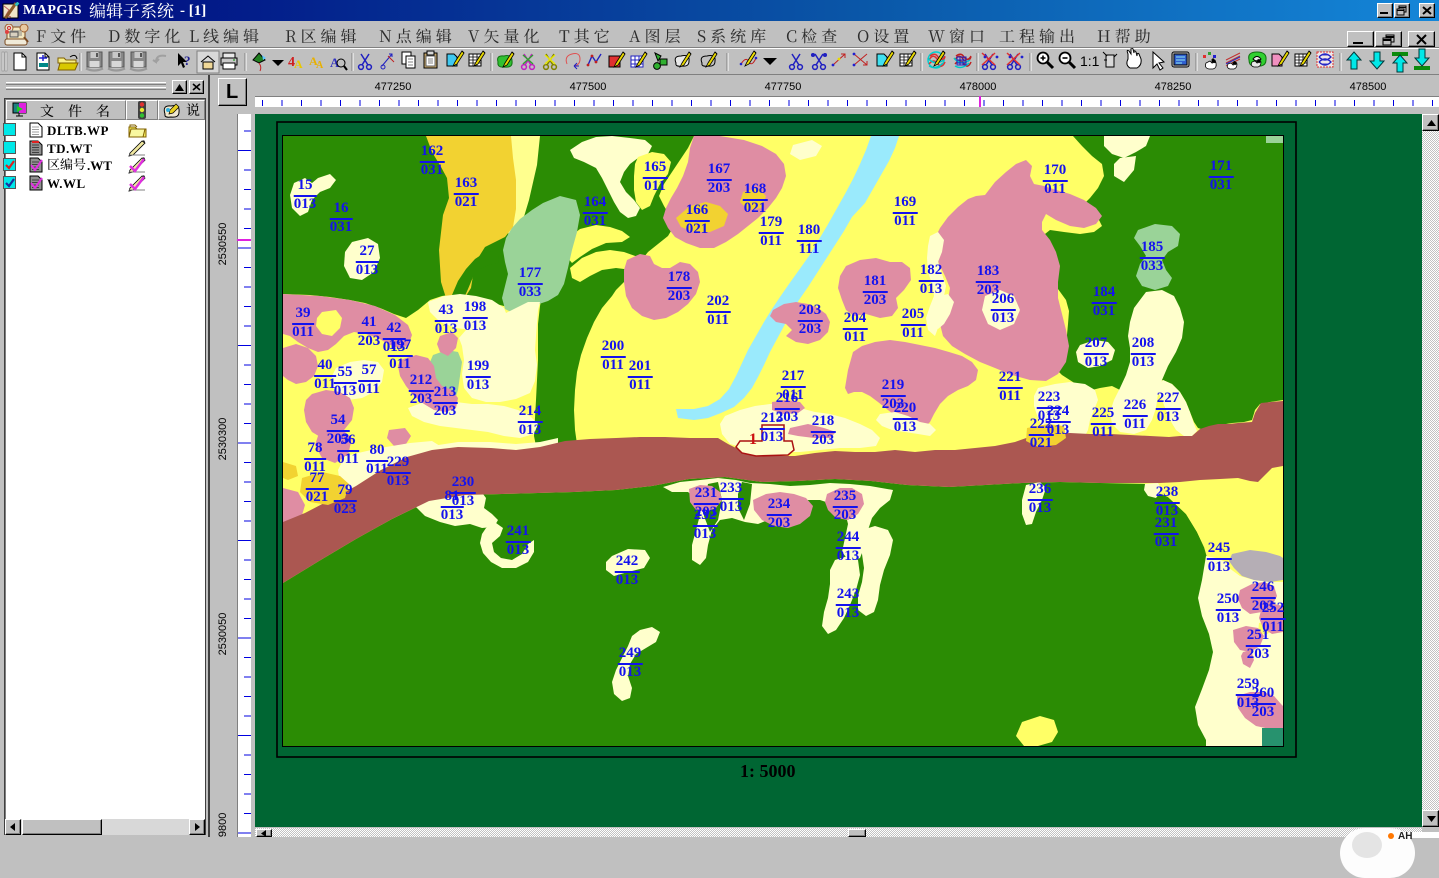  What do you see at coordinates (223, 244) in the screenshot?
I see `svg-text: 2530550` at bounding box center [223, 244].